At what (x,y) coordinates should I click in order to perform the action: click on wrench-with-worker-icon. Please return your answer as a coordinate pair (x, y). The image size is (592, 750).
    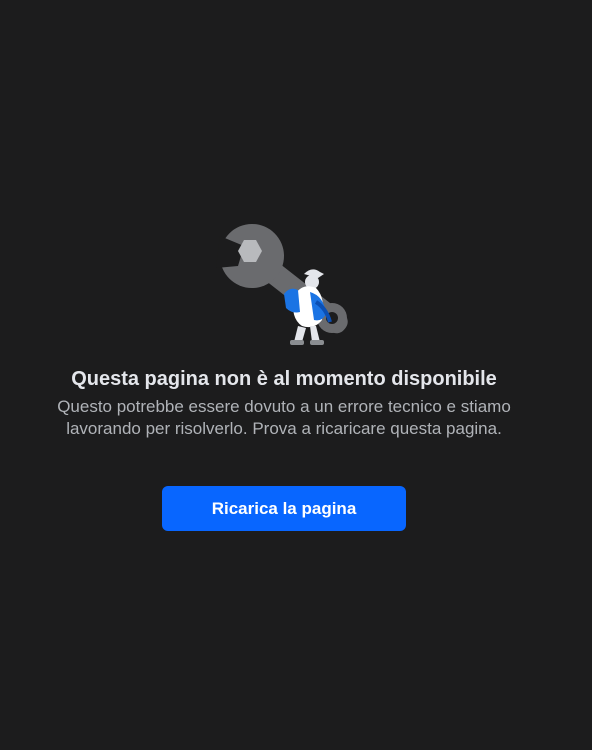
    Looking at the image, I should click on (289, 287).